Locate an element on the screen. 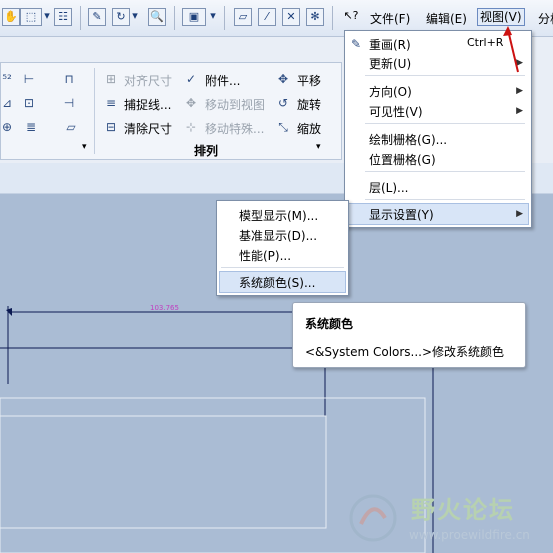 The width and height of the screenshot is (553, 553). menu-file: 文件(F) is located at coordinates (390, 18).